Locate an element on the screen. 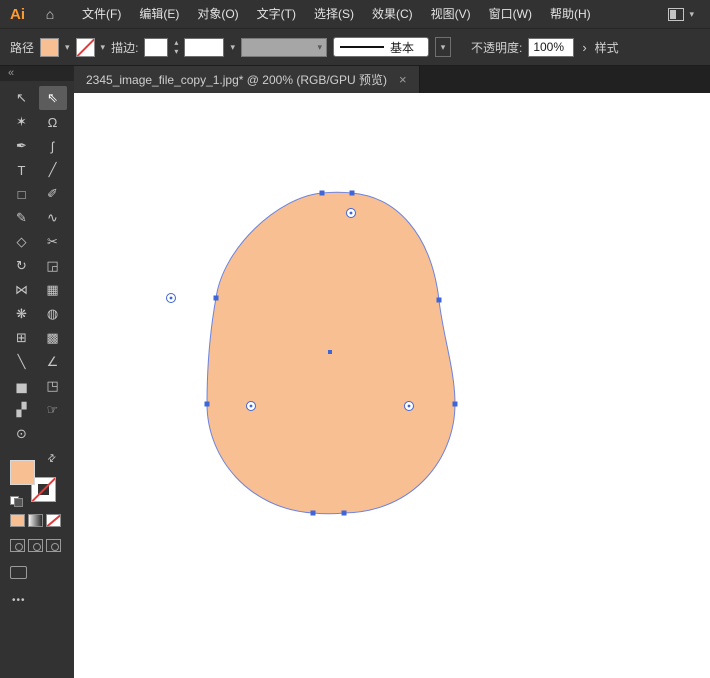 The height and width of the screenshot is (678, 710). rotate-tool: ↻ is located at coordinates (22, 266).